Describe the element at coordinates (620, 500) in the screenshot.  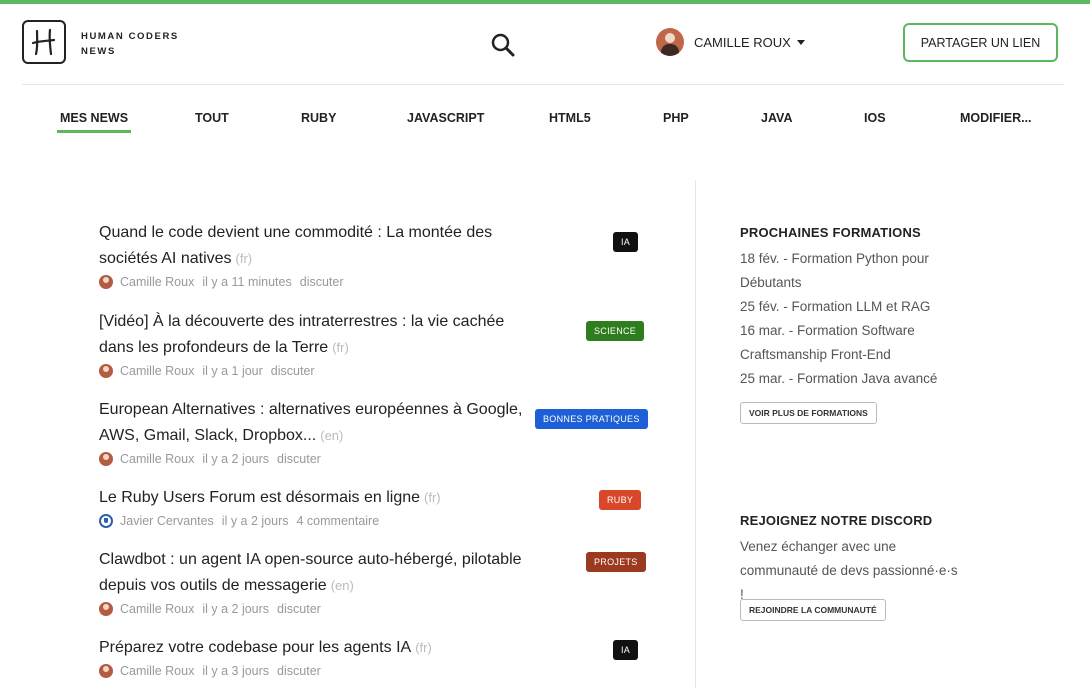
I see `tag-badge: RUBY` at that location.